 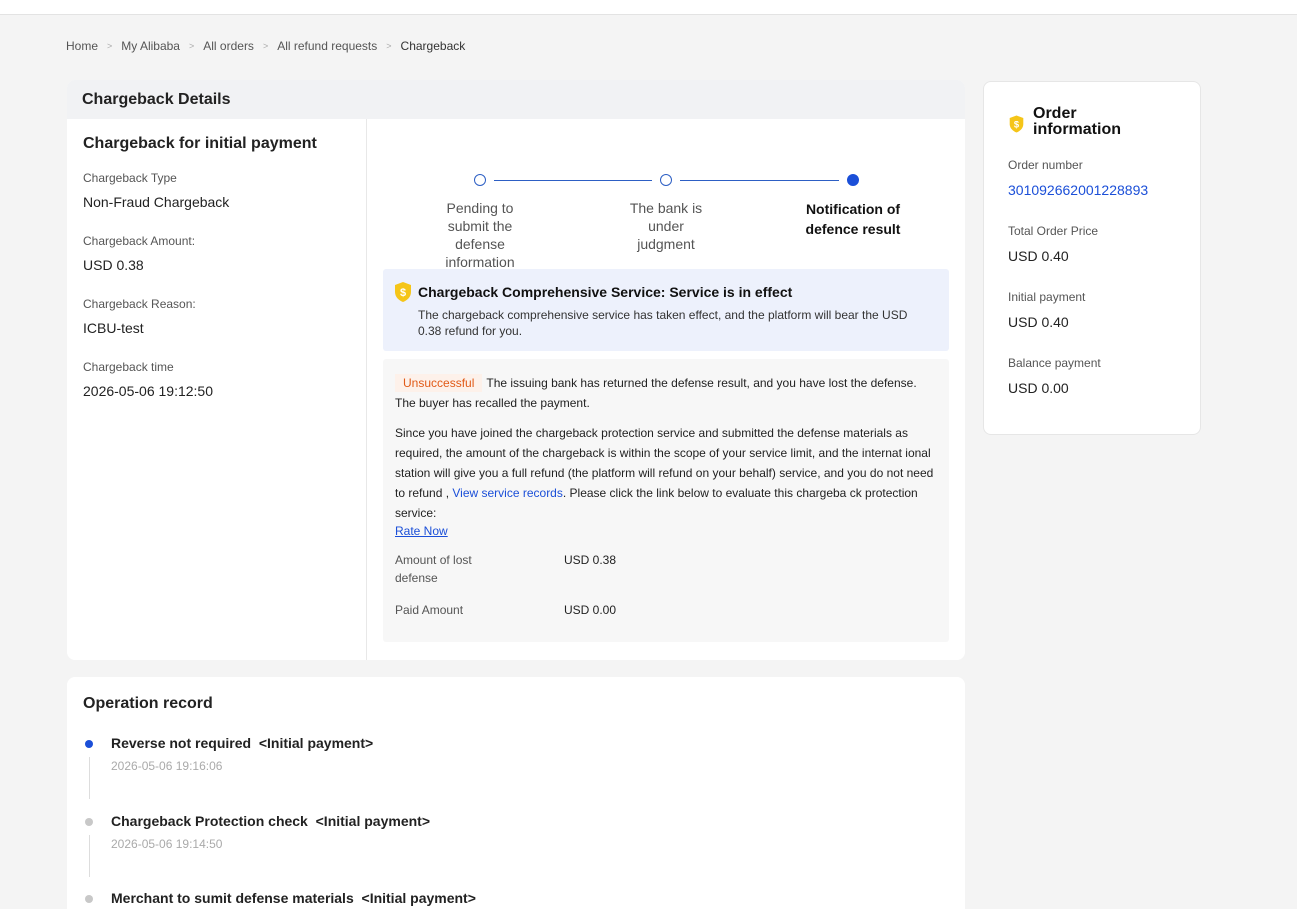 I want to click on order-header: $ Order information, so click(x=1092, y=122).